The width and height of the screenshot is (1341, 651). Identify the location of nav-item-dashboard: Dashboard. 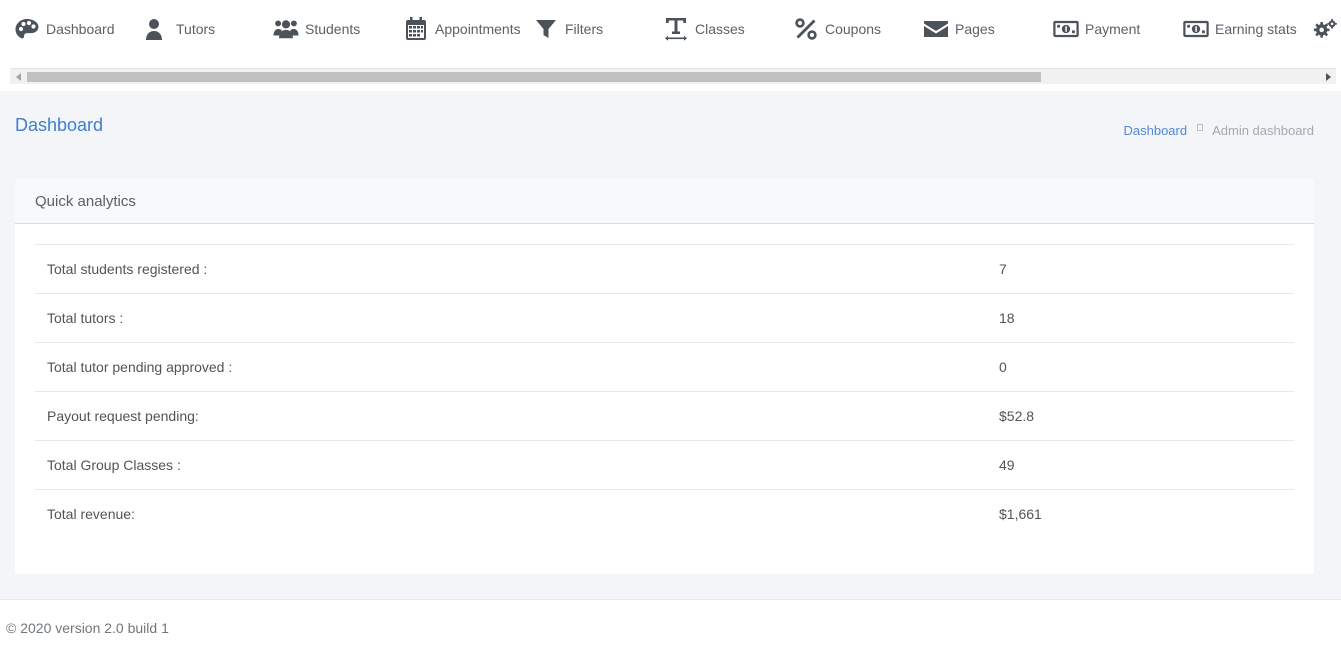
(64, 29).